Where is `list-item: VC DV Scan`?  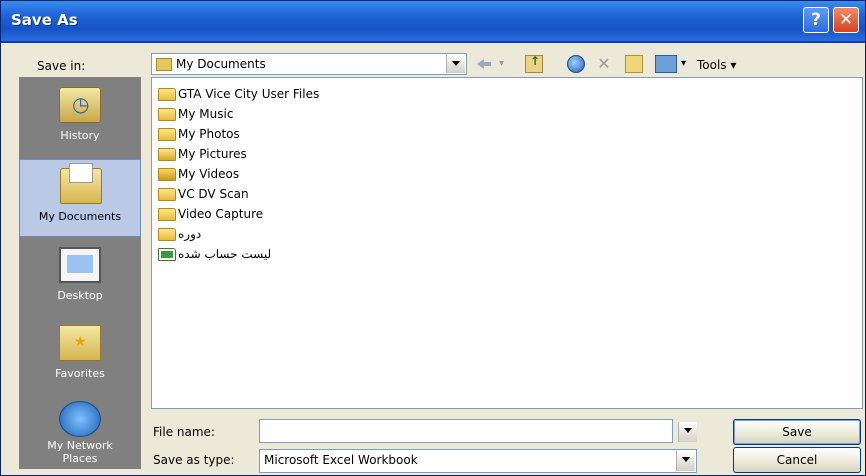 list-item: VC DV Scan is located at coordinates (203, 194).